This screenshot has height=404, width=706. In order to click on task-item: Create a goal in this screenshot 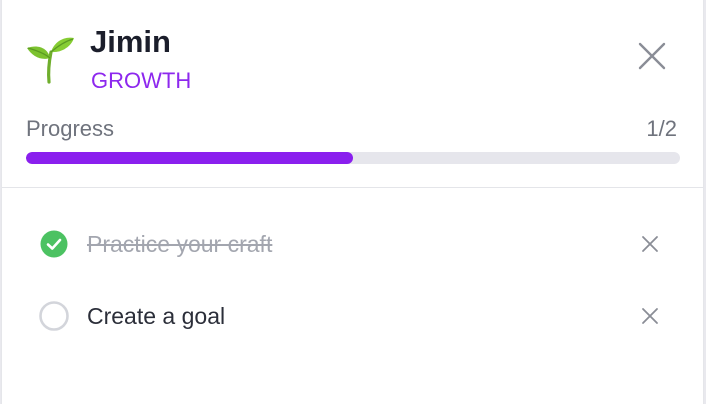, I will do `click(352, 316)`.